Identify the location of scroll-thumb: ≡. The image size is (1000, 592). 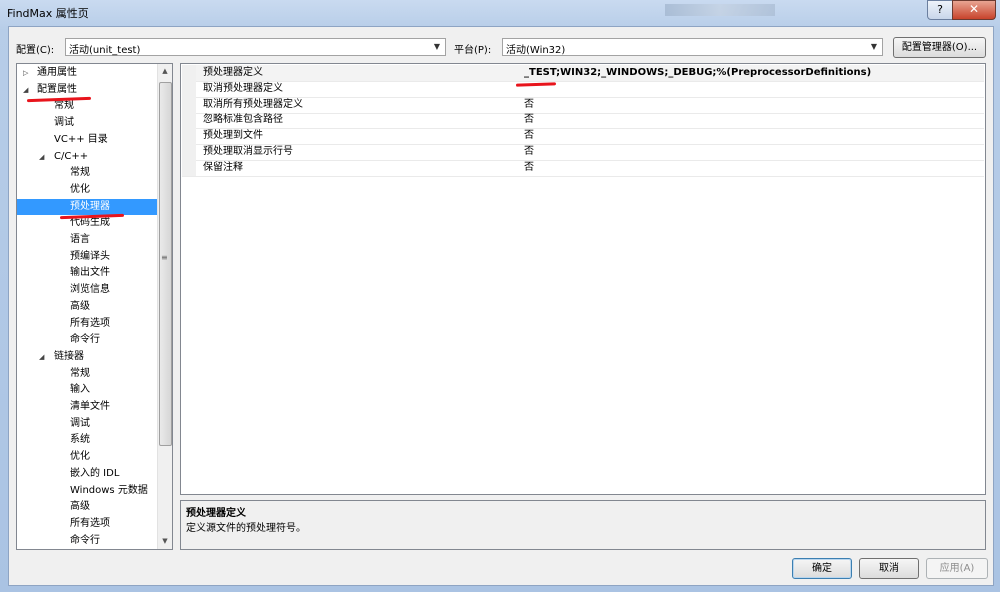
(165, 264).